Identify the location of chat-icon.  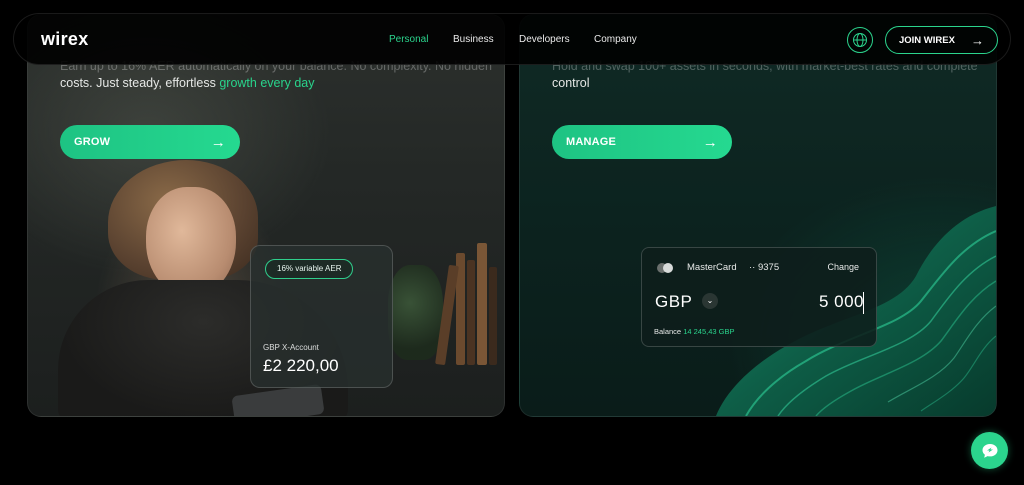
(989, 450).